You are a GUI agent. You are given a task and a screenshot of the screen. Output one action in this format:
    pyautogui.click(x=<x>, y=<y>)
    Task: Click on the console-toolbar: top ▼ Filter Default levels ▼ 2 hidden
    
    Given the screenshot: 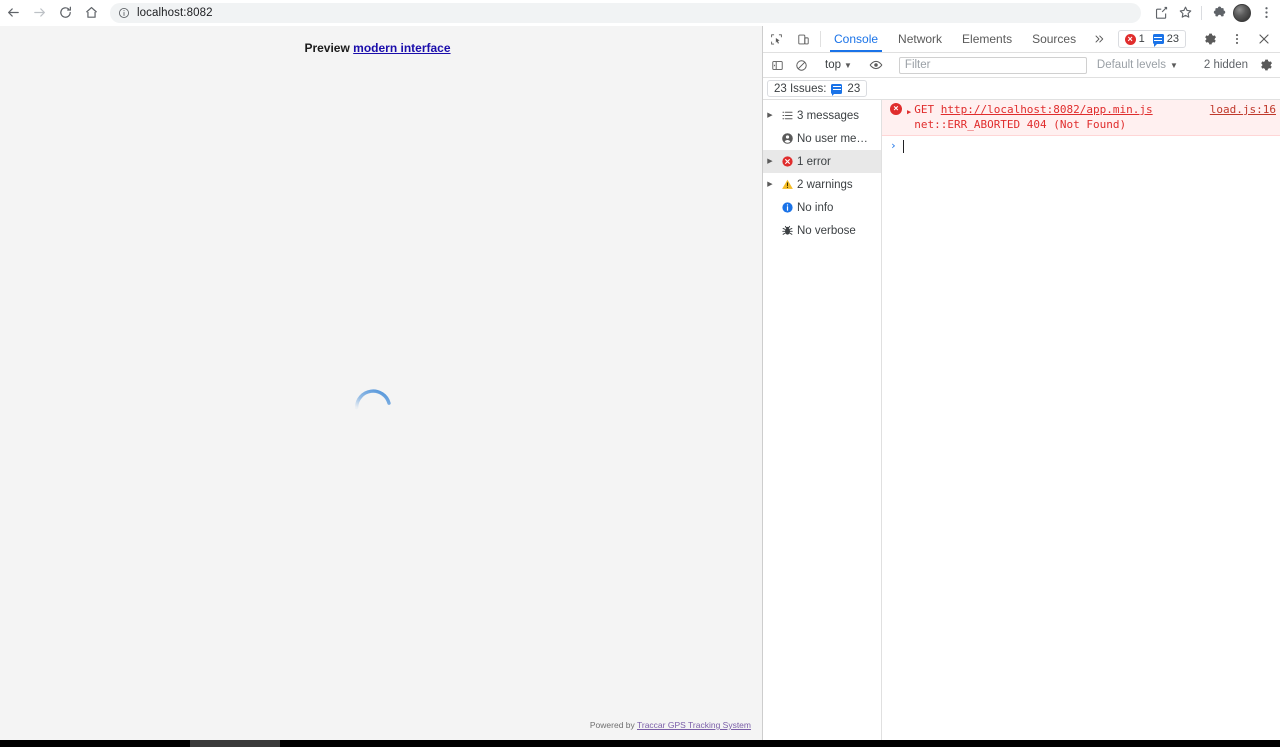 What is the action you would take?
    pyautogui.click(x=1021, y=65)
    